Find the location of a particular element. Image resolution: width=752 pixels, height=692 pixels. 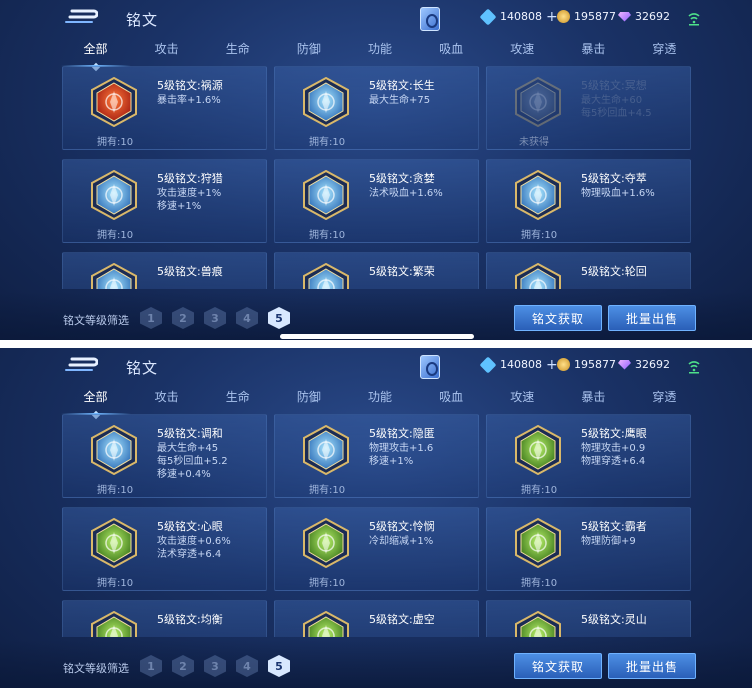

rune-card: 5级铭文:鹰眼 物理攻击+0.9 物理穿透+6.4 拥有:10 is located at coordinates (588, 456).